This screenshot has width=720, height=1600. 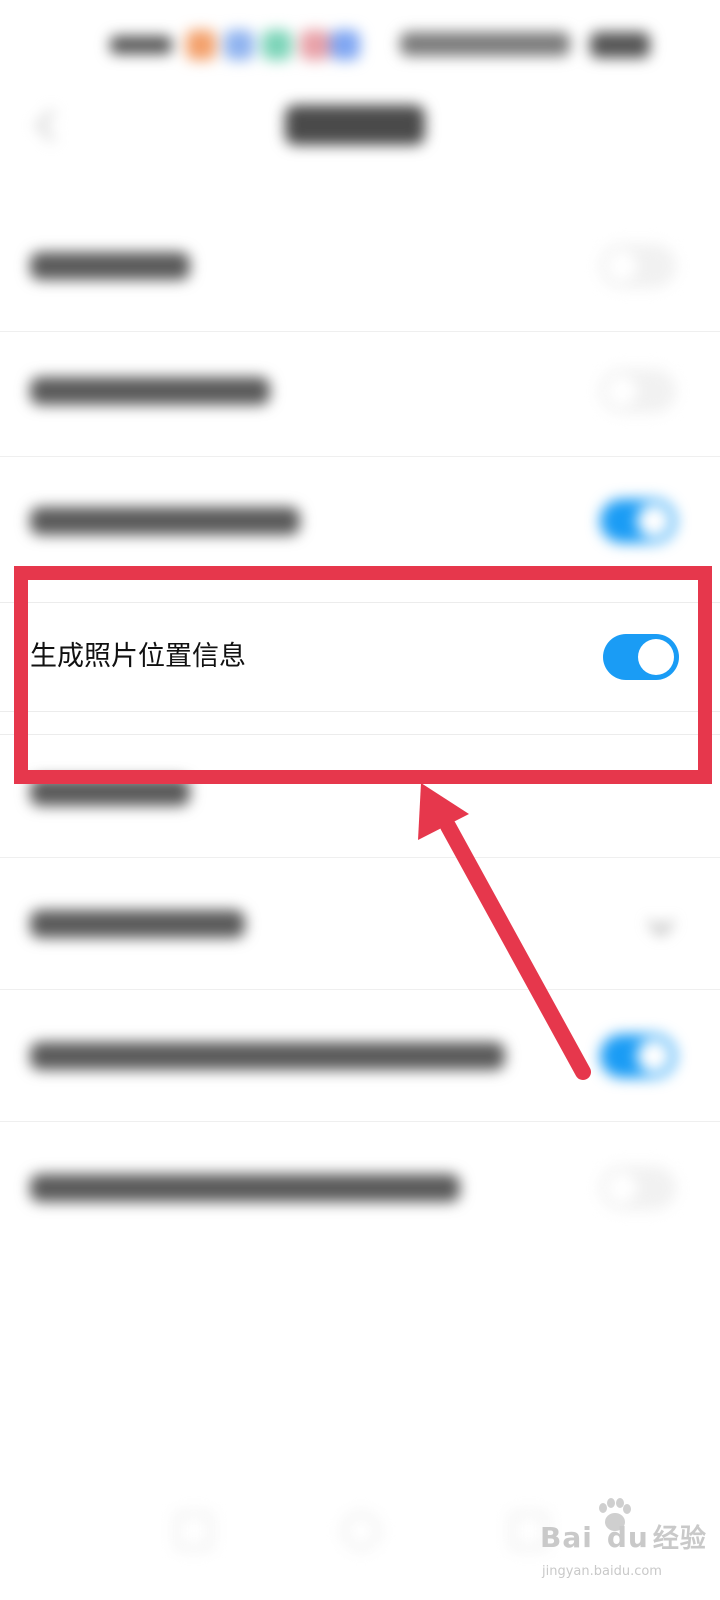 What do you see at coordinates (138, 656) in the screenshot?
I see `setting-label-photo-location: 生成照片位置信息` at bounding box center [138, 656].